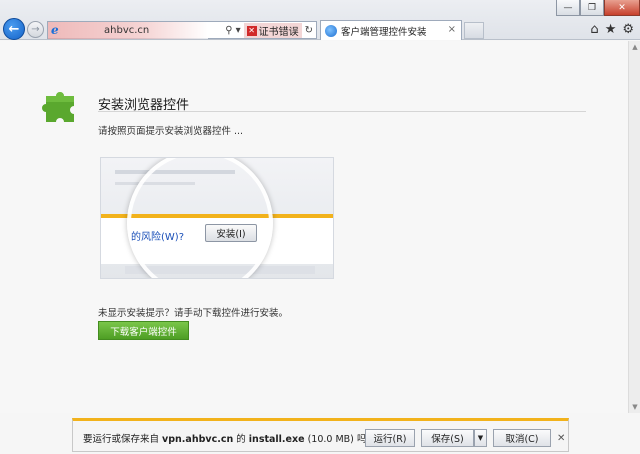 This screenshot has width=640, height=454. What do you see at coordinates (594, 29) in the screenshot?
I see `home-icon: ⌂` at bounding box center [594, 29].